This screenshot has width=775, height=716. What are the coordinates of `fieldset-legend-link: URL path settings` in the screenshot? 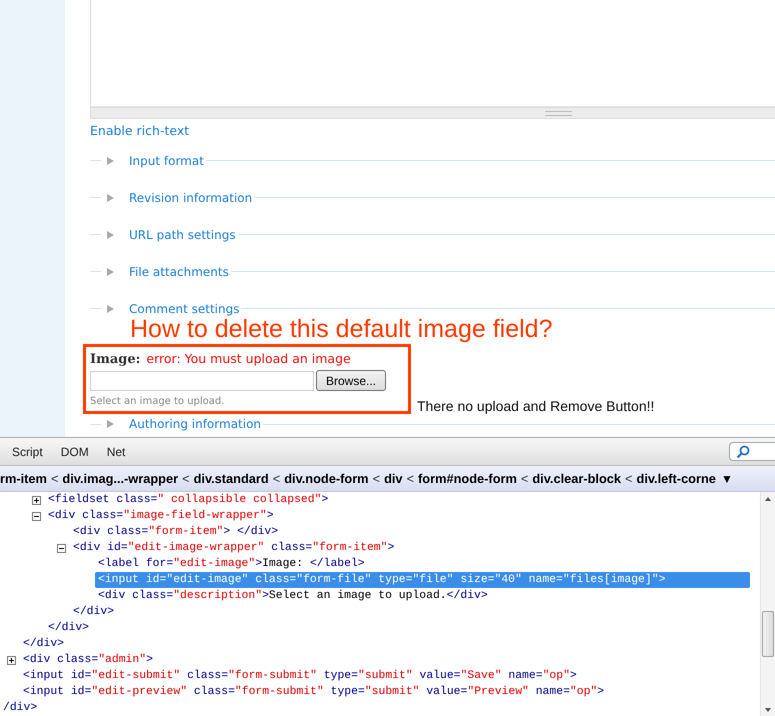 It's located at (183, 235).